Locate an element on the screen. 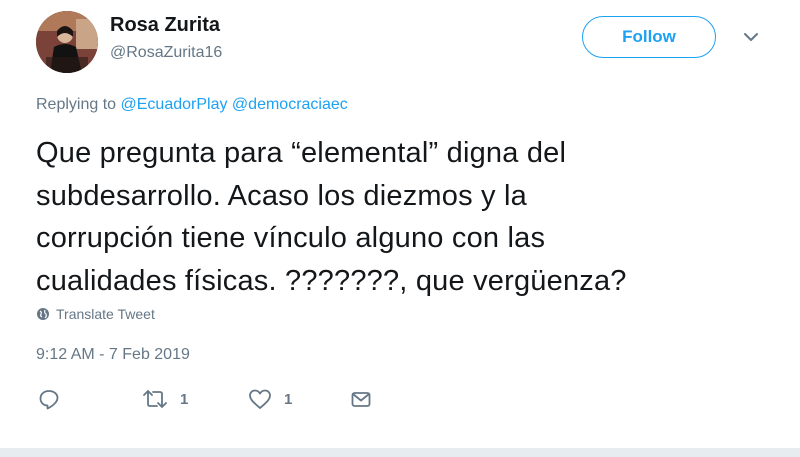 The image size is (800, 457). like-count: 1 is located at coordinates (288, 399).